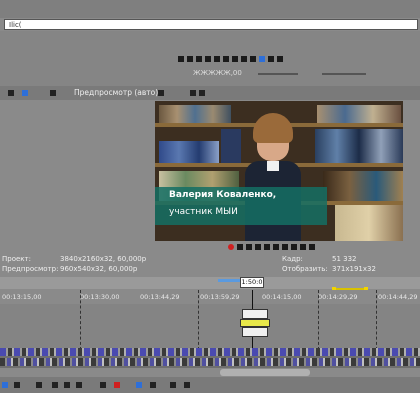 The image size is (420, 393). Describe the element at coordinates (67, 385) in the screenshot. I see `trim-icon` at that location.